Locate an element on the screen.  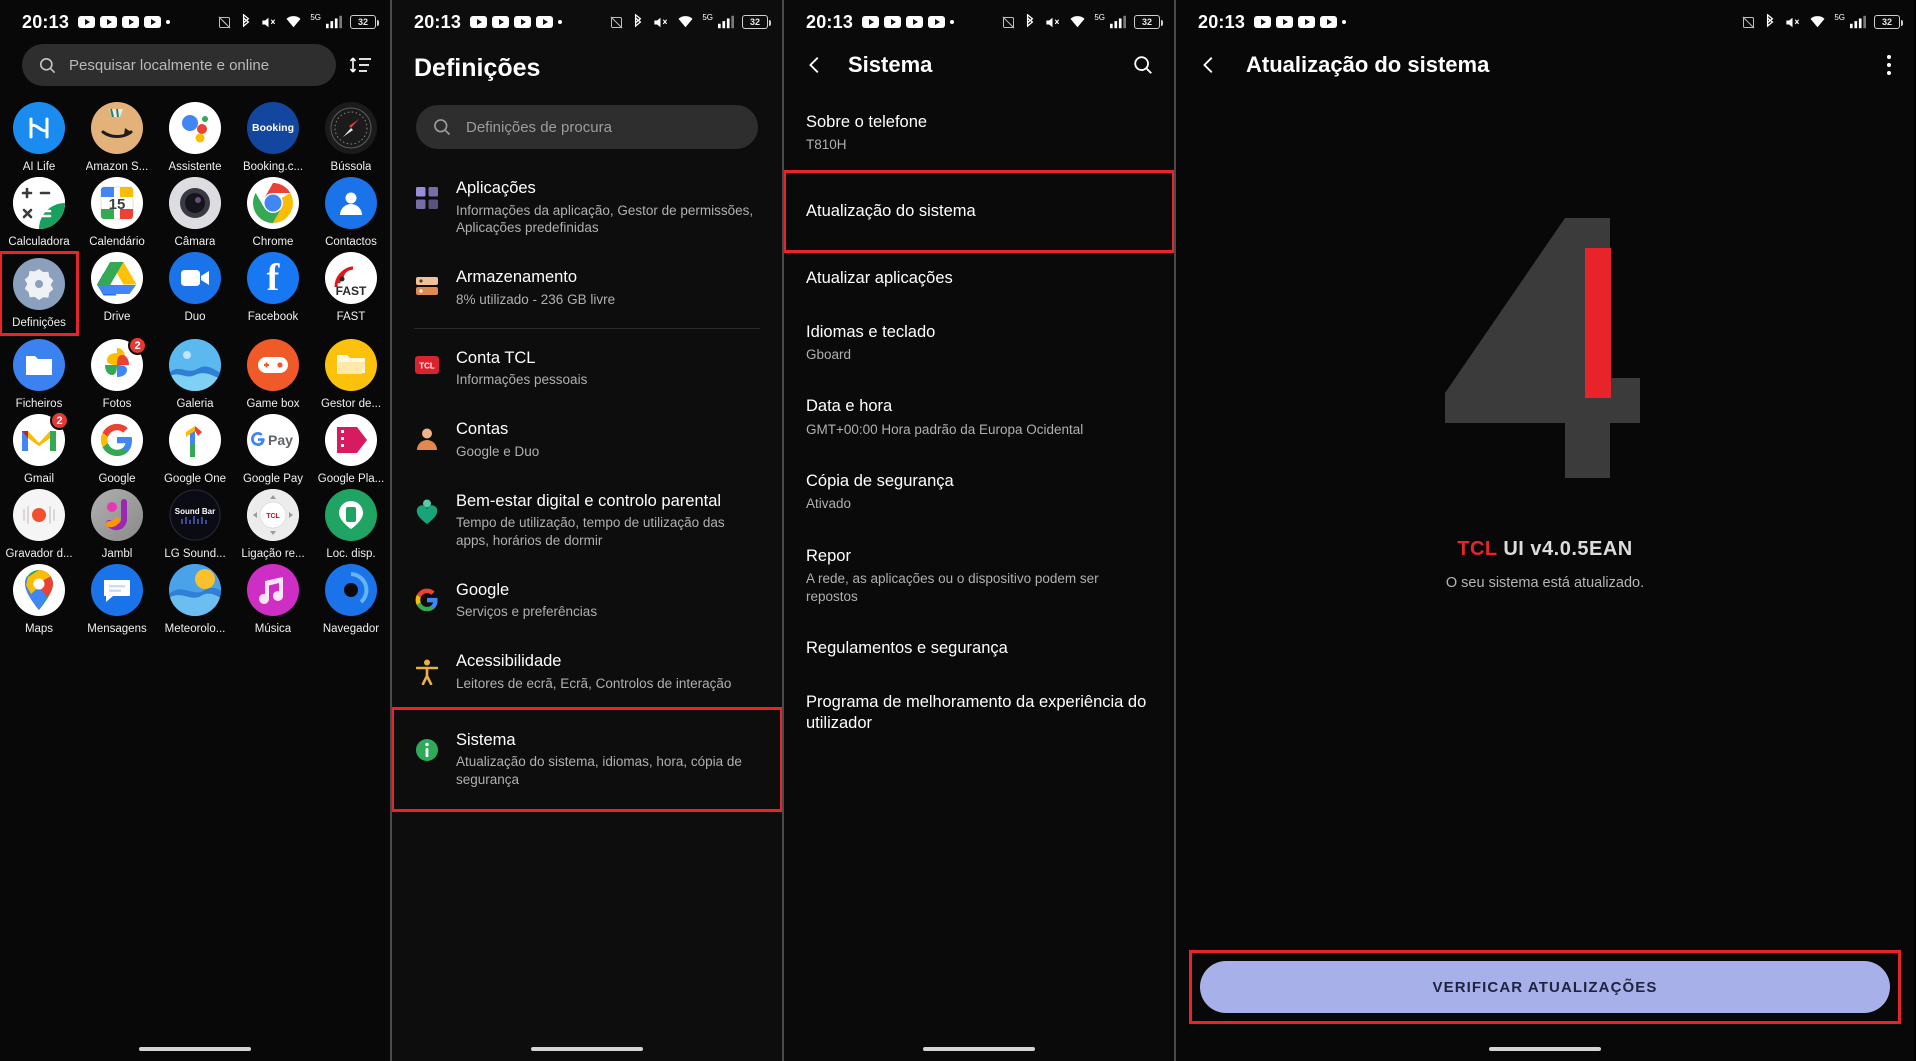
app-label: Galeria is located at coordinates (195, 404).